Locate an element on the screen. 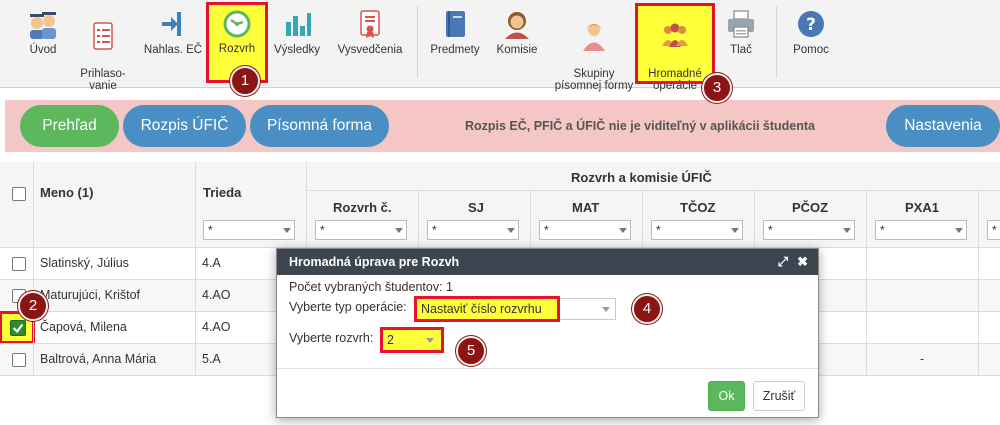  dialog-footer: Ok Zrušiť is located at coordinates (547, 393).